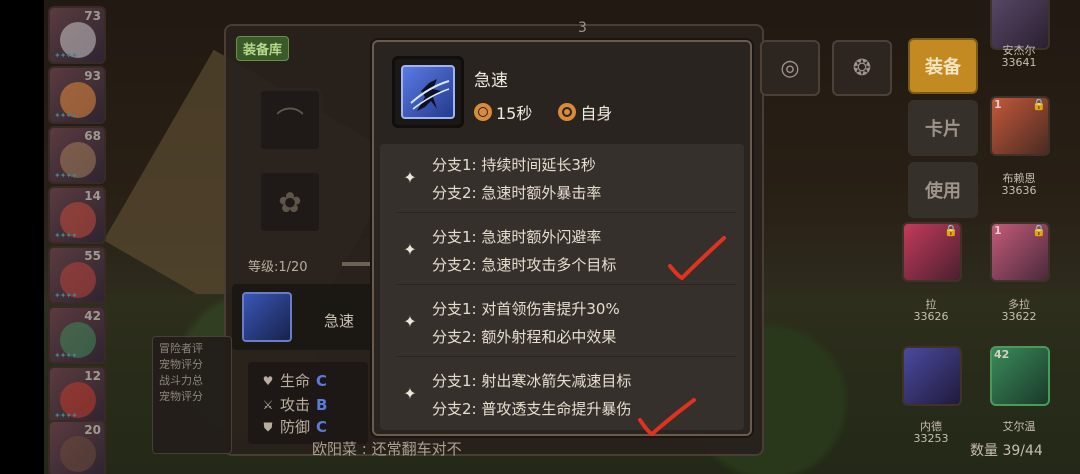 The image size is (1080, 474). What do you see at coordinates (77, 275) in the screenshot?
I see `hero-card: 55 ✦✦✦✦` at bounding box center [77, 275].